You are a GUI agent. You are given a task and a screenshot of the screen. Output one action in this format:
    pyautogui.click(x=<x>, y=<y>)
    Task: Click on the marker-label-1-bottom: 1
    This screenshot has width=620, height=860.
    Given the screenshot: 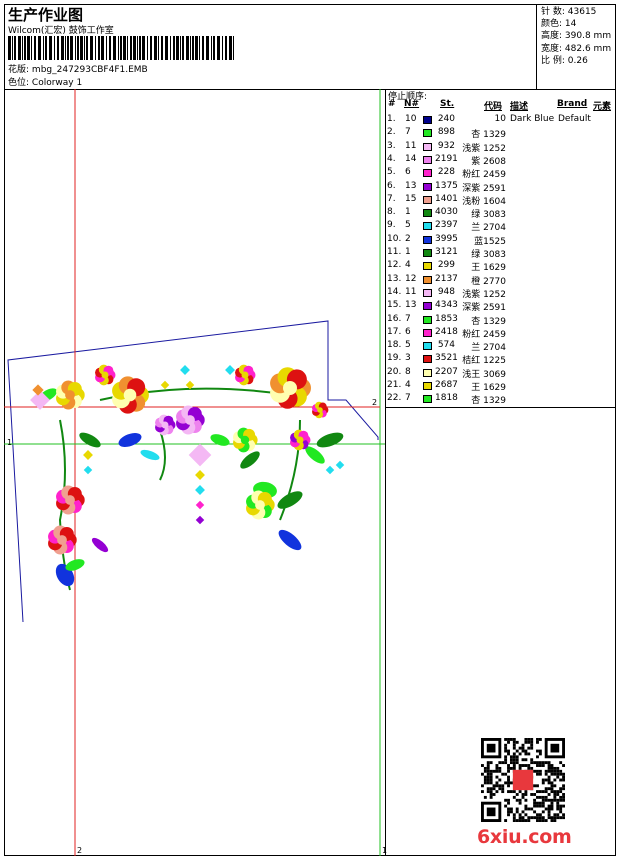 What is the action you would take?
    pyautogui.click(x=385, y=850)
    